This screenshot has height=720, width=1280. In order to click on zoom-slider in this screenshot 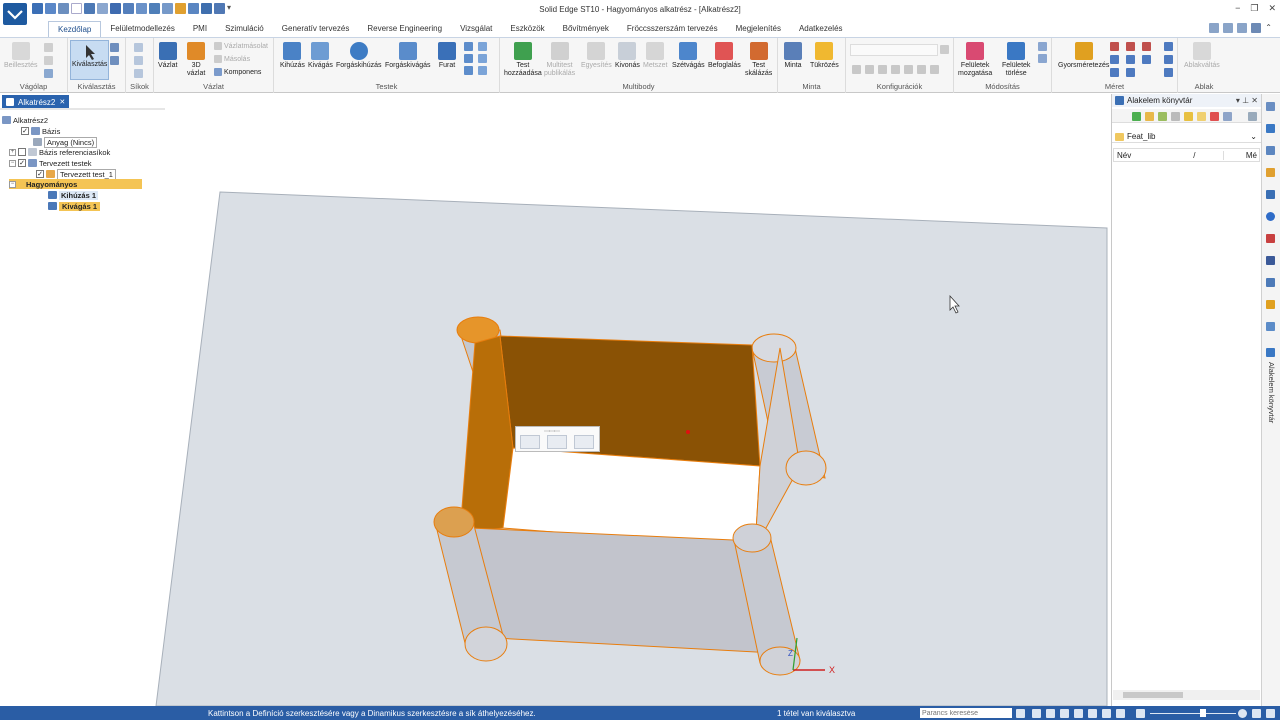, I will do `click(1193, 713)`.